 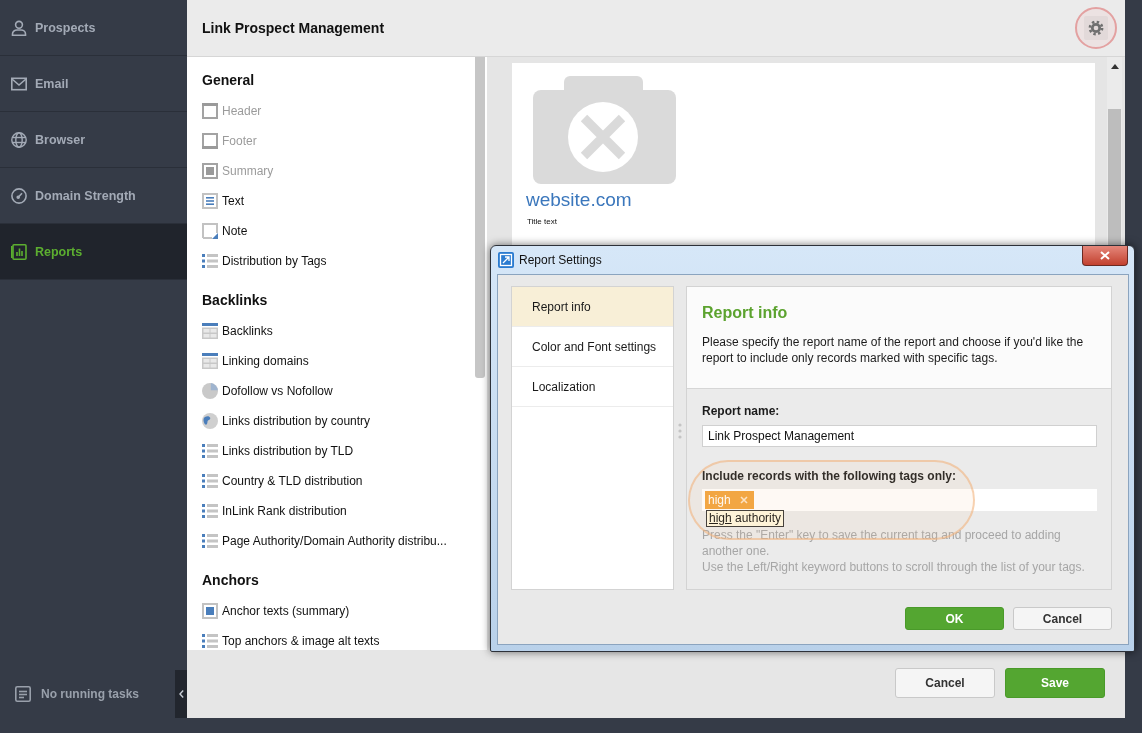 What do you see at coordinates (210, 111) in the screenshot?
I see `header-layout-icon` at bounding box center [210, 111].